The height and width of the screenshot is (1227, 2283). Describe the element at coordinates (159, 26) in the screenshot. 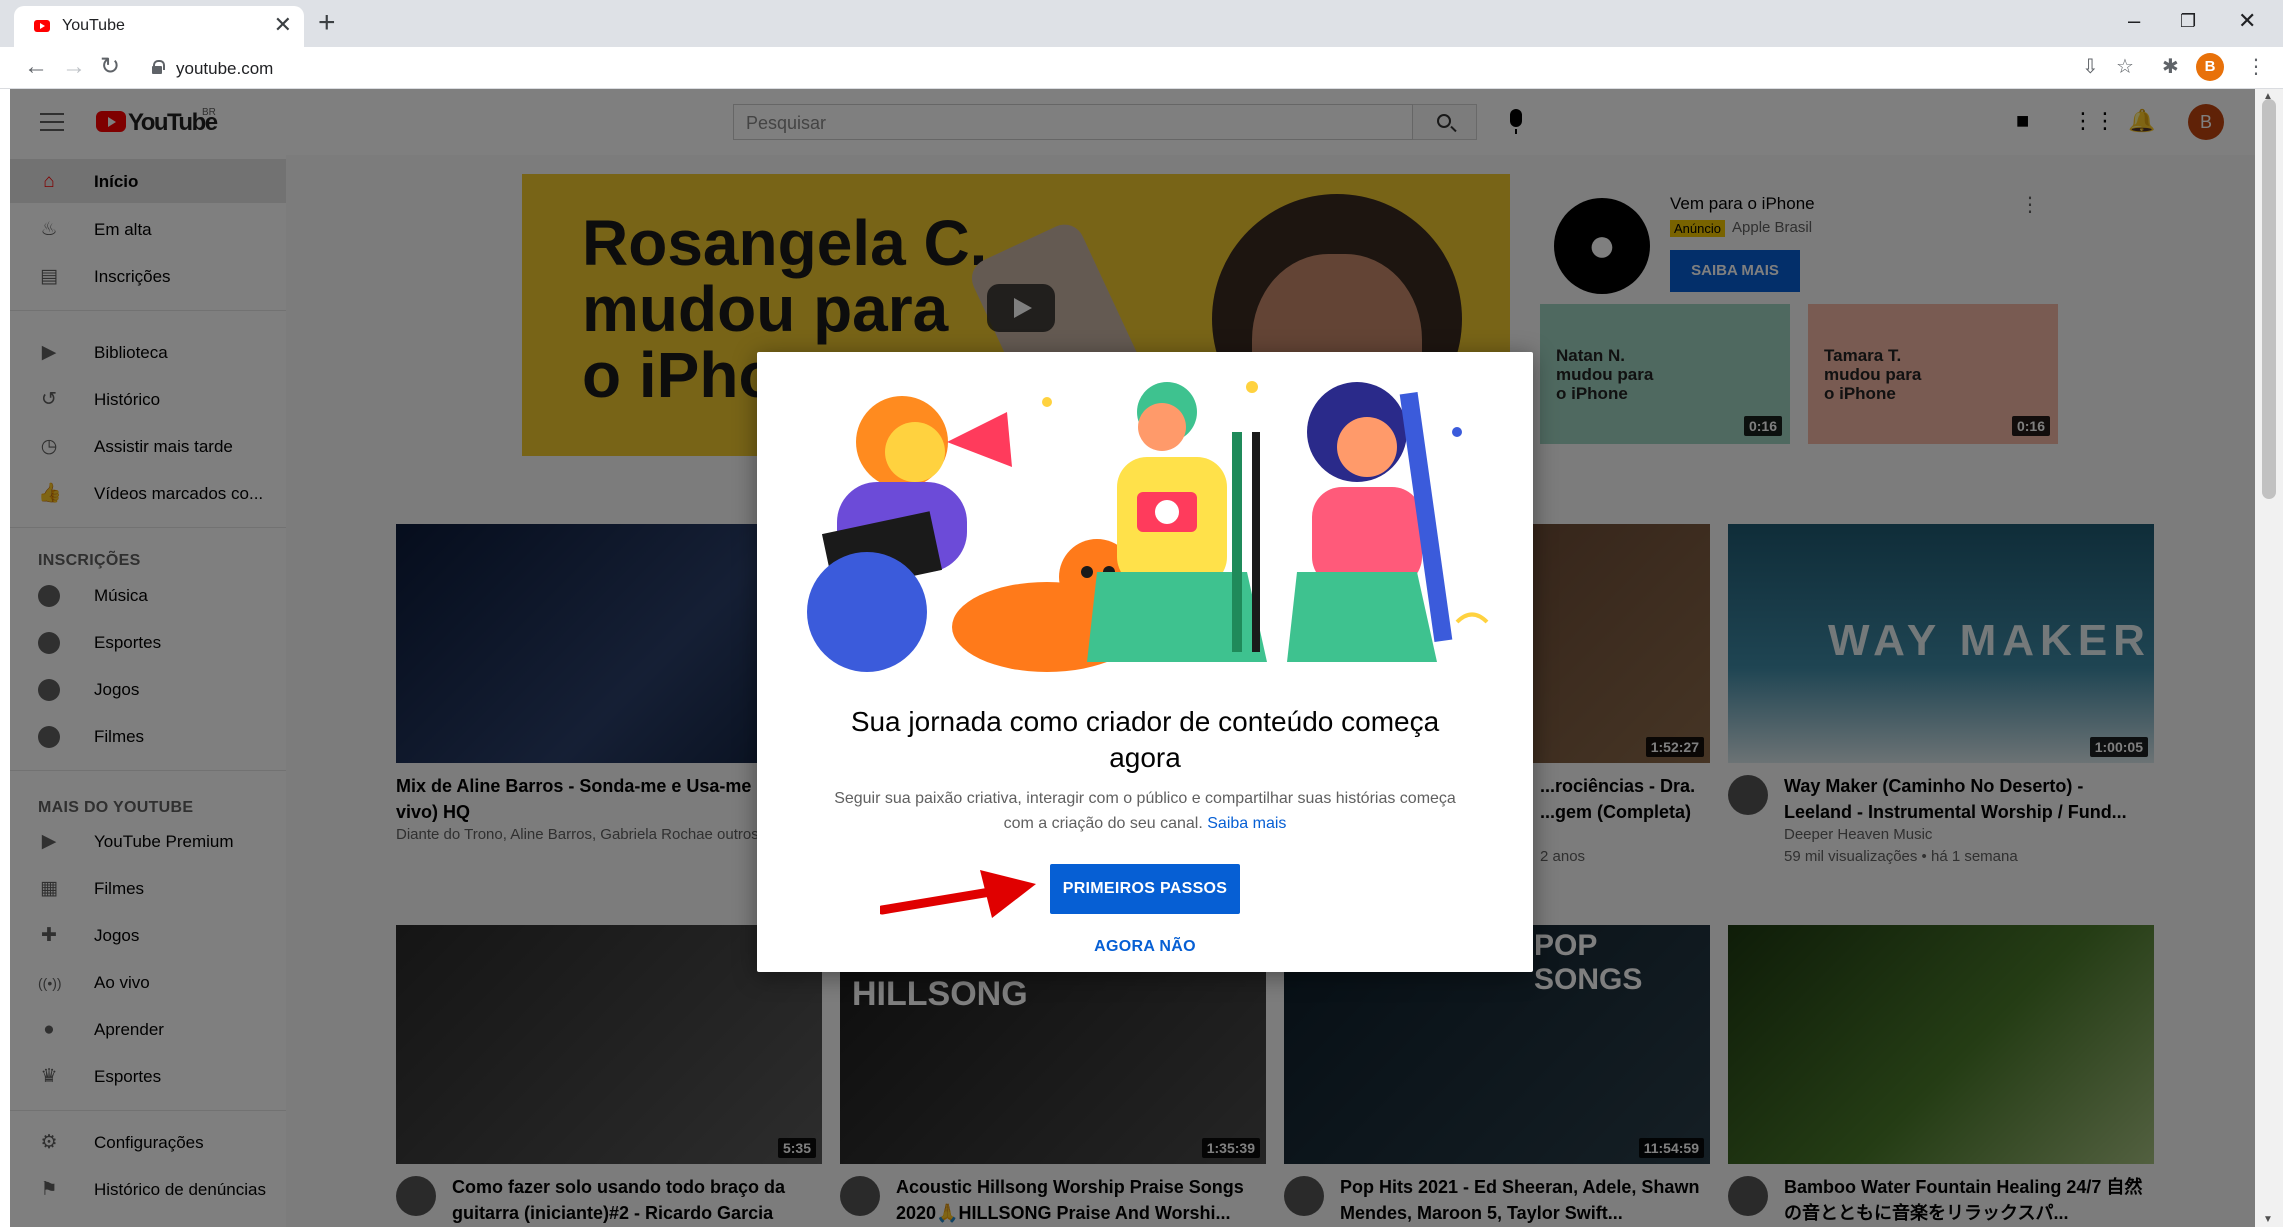

I see `browser-tab: YouTube ✕` at that location.